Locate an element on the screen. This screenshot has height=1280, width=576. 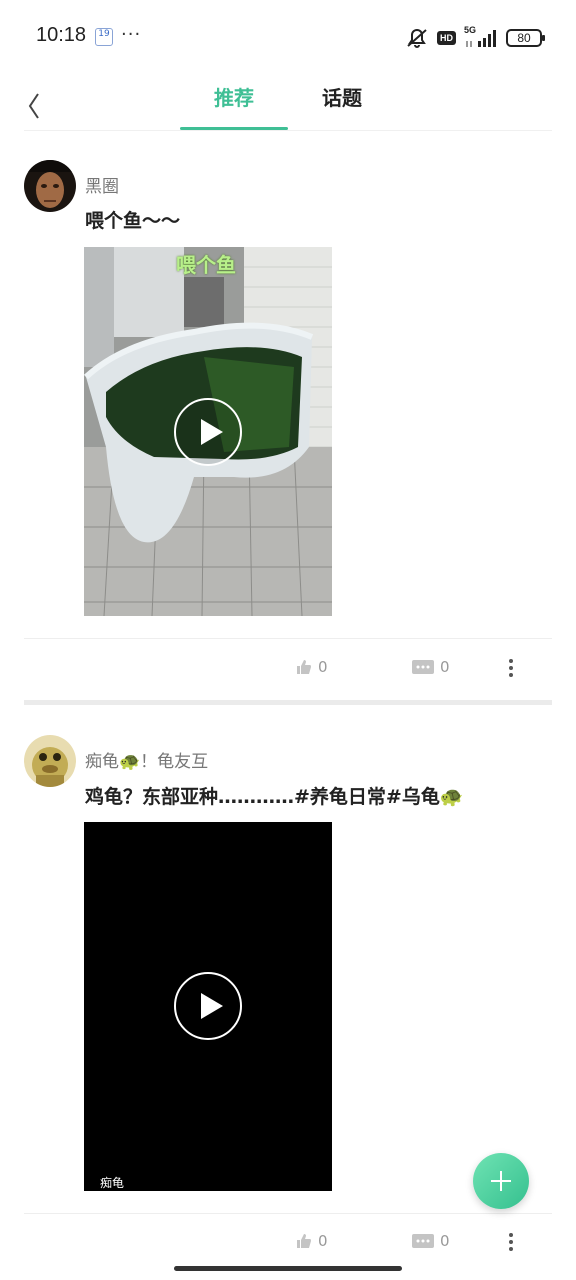
video-thumbnail: 痴龟 is located at coordinates (208, 1006).